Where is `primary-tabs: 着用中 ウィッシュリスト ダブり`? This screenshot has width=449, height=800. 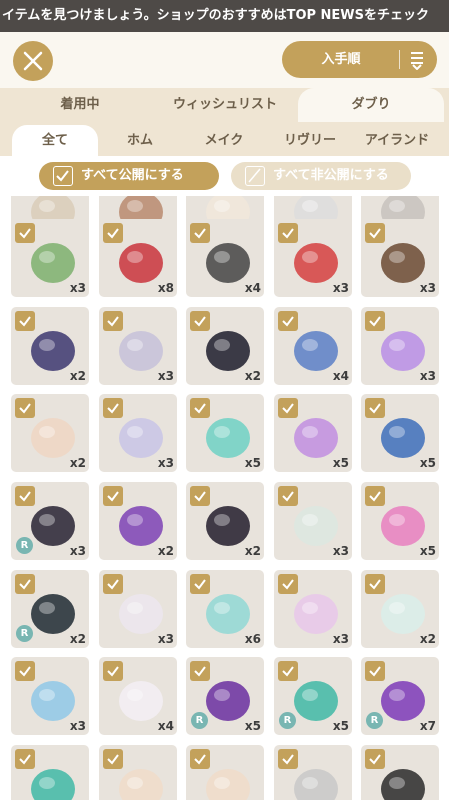 primary-tabs: 着用中 ウィッシュリスト ダブり is located at coordinates (224, 105).